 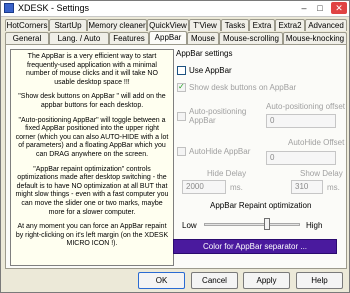 I want to click on autohide-offset-field: 0, so click(x=301, y=158).